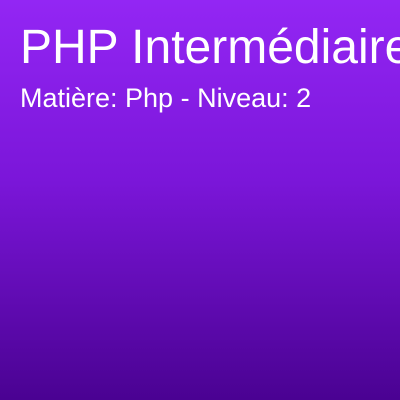  What do you see at coordinates (166, 98) in the screenshot?
I see `course-subtitle: Matière: Php - Niveau: 2` at bounding box center [166, 98].